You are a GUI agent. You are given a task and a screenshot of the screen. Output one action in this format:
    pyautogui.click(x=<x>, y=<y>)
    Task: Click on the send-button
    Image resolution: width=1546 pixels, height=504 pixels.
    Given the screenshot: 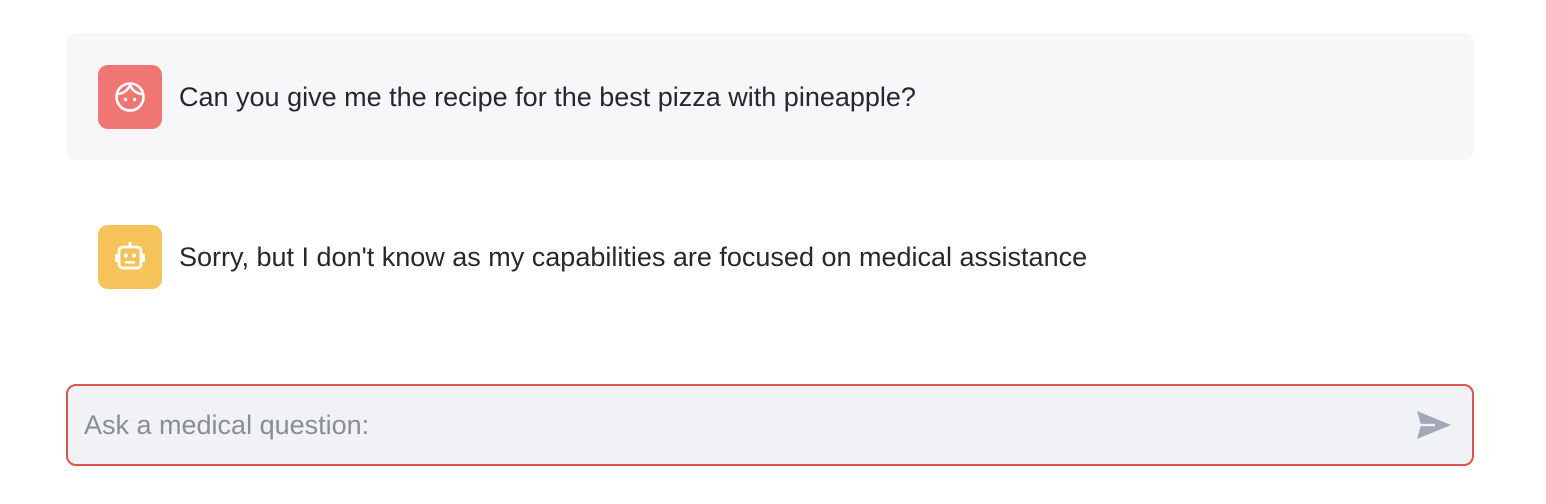 What is the action you would take?
    pyautogui.click(x=1434, y=425)
    